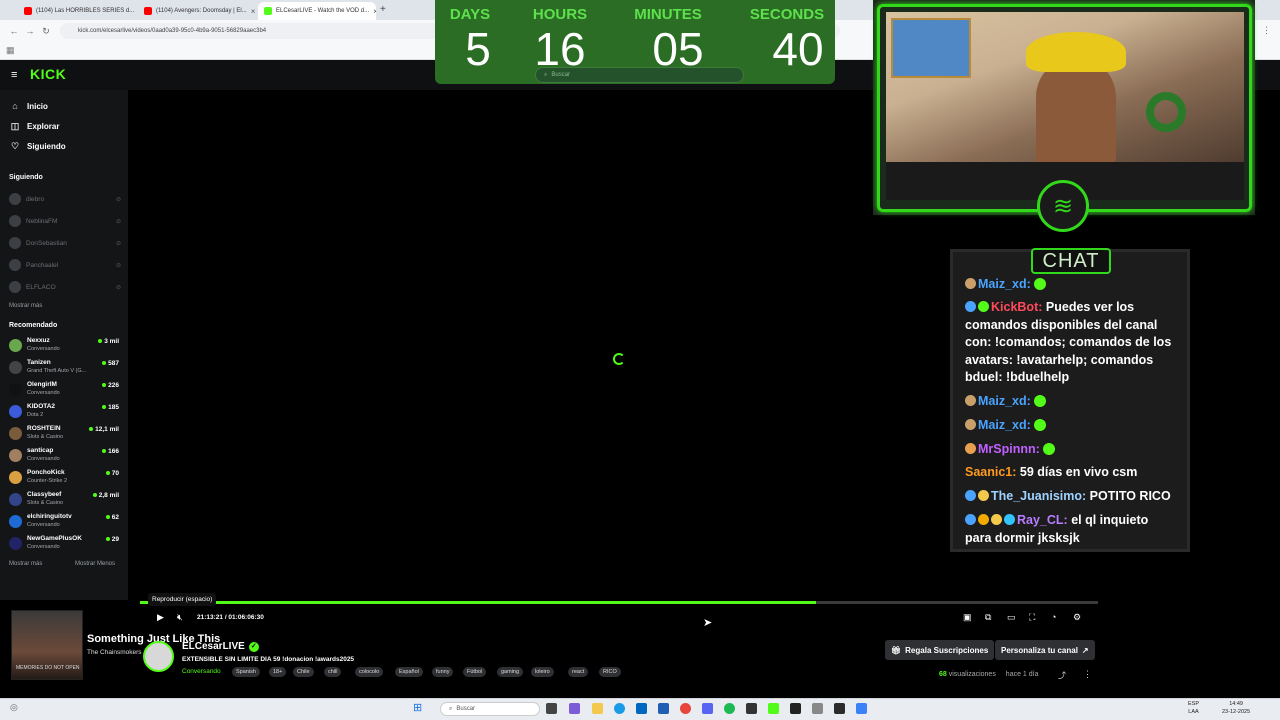 The image size is (1280, 720). What do you see at coordinates (65, 346) in the screenshot?
I see `recommended-channel: Nexxuz Conversando 3 mil` at bounding box center [65, 346].